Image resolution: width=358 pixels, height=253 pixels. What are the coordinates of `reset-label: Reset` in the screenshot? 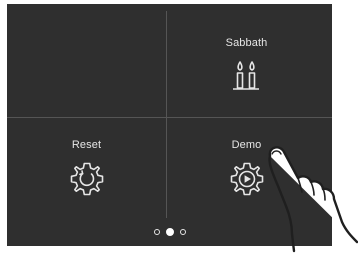 It's located at (86, 145).